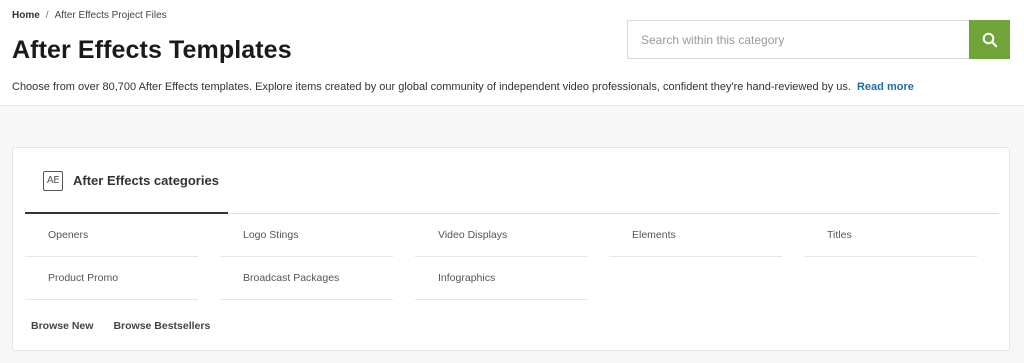 The width and height of the screenshot is (1024, 363). What do you see at coordinates (111, 278) in the screenshot?
I see `category-product-promo: Product Promo` at bounding box center [111, 278].